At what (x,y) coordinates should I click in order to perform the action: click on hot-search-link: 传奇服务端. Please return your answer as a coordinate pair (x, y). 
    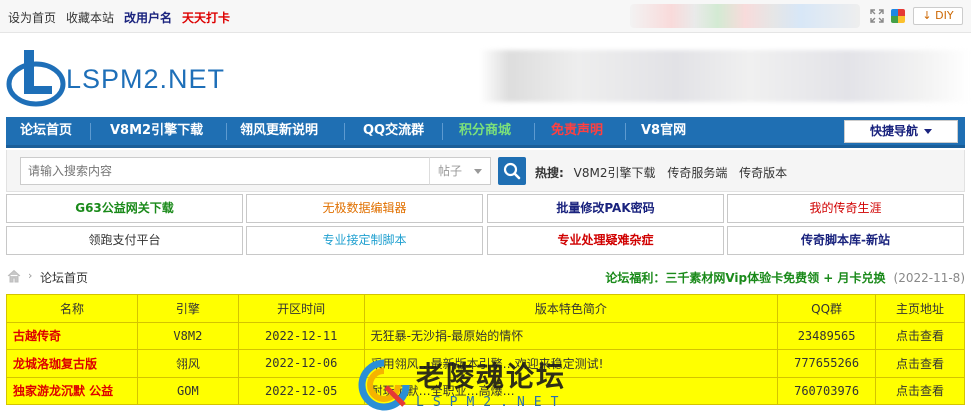
    Looking at the image, I should click on (697, 173).